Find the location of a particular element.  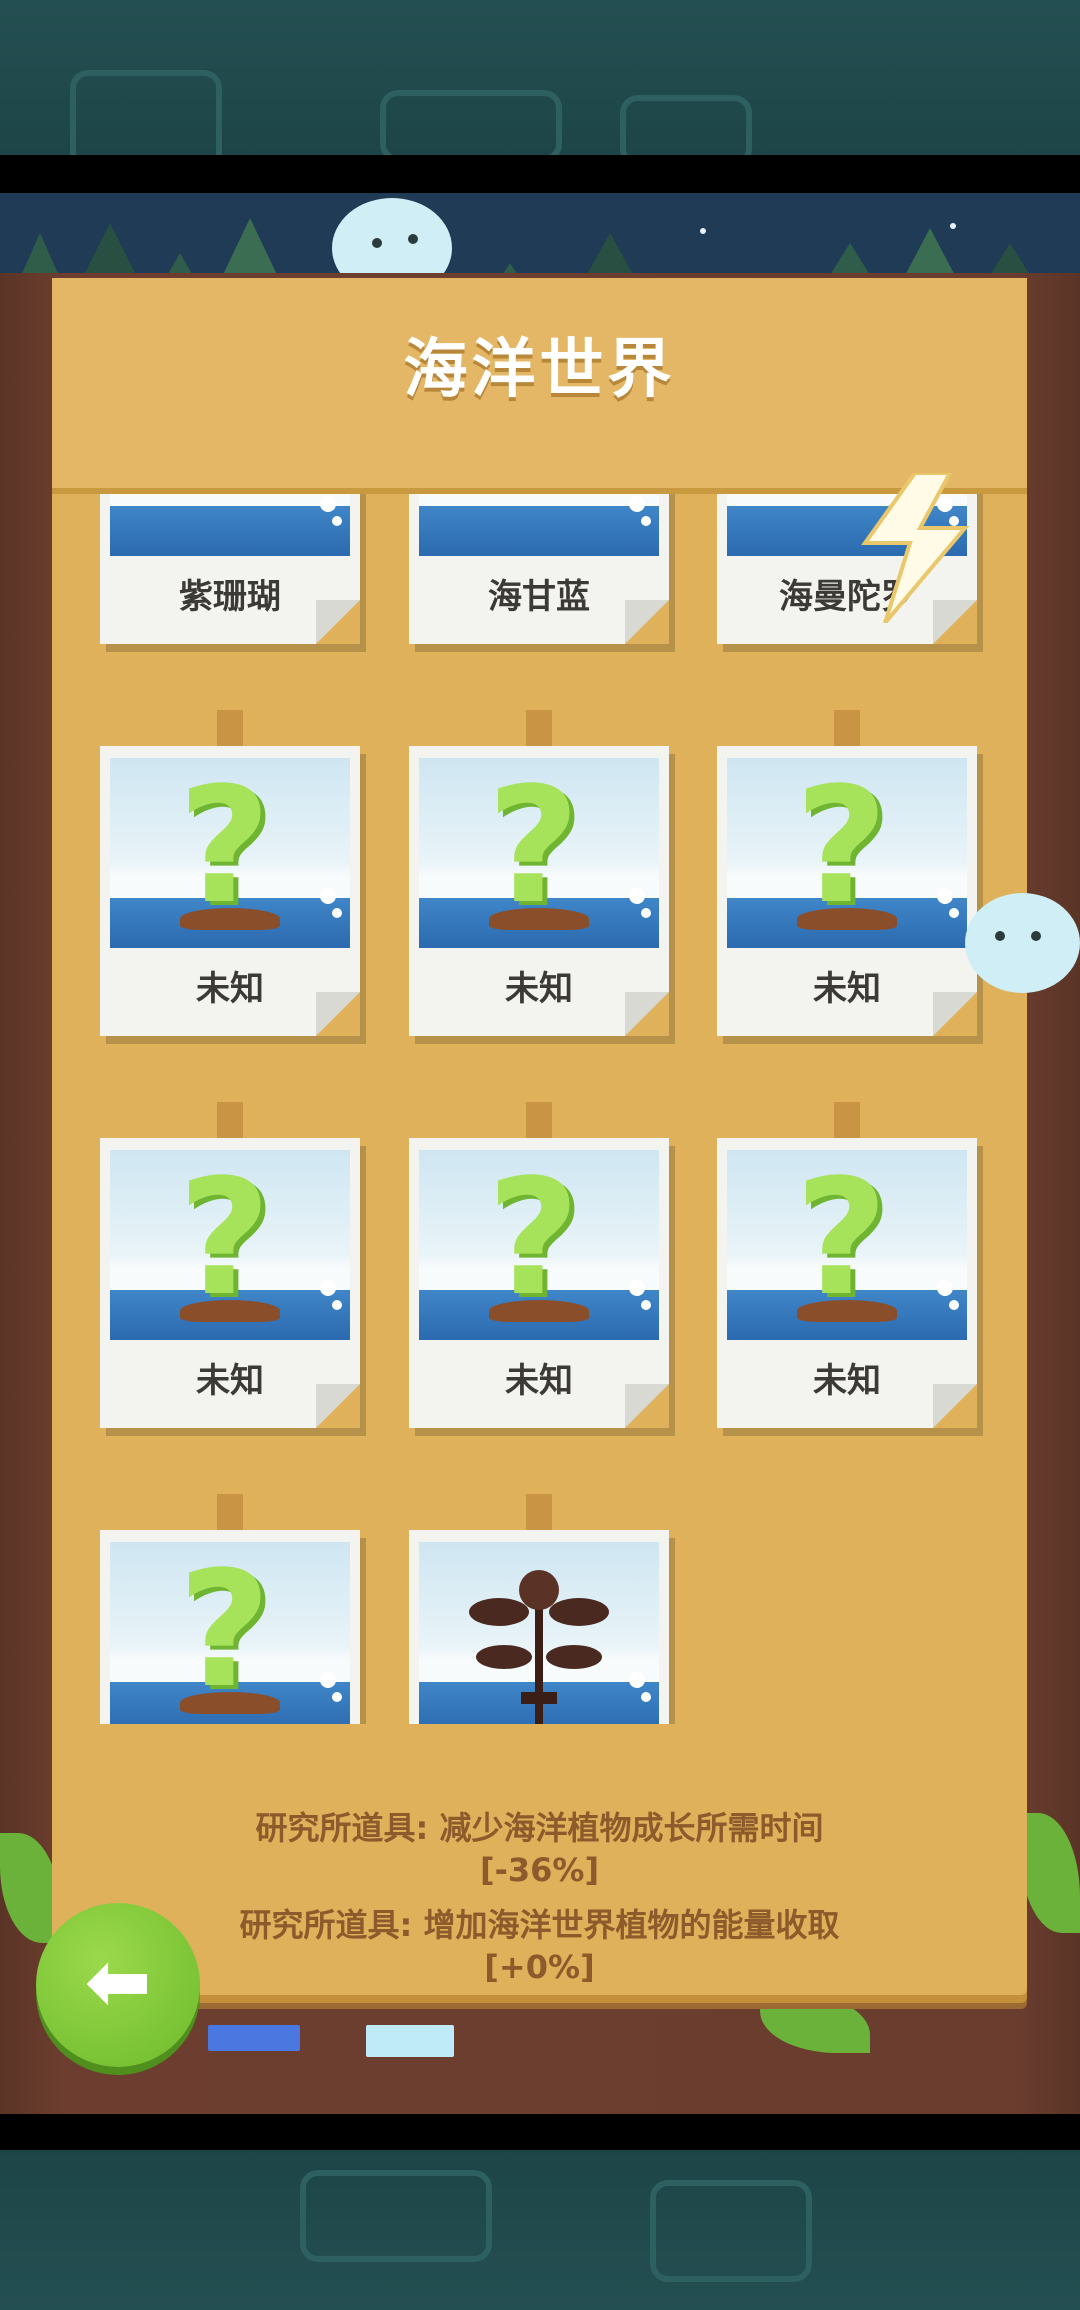

board-header: 海洋世界 is located at coordinates (539, 386).